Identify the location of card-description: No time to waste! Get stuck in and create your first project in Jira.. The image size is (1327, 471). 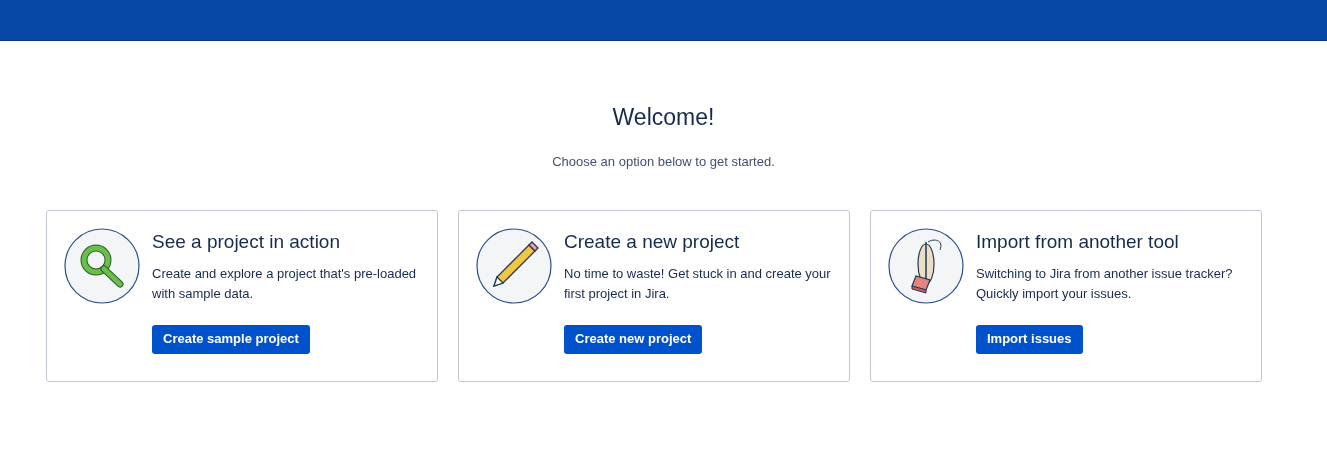
(698, 283).